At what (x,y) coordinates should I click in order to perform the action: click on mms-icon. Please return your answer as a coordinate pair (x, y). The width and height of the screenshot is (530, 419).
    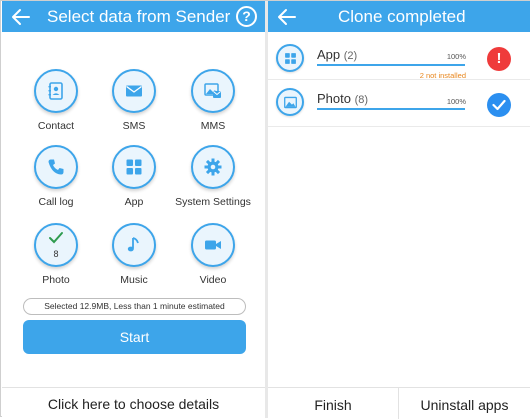
    Looking at the image, I should click on (213, 91).